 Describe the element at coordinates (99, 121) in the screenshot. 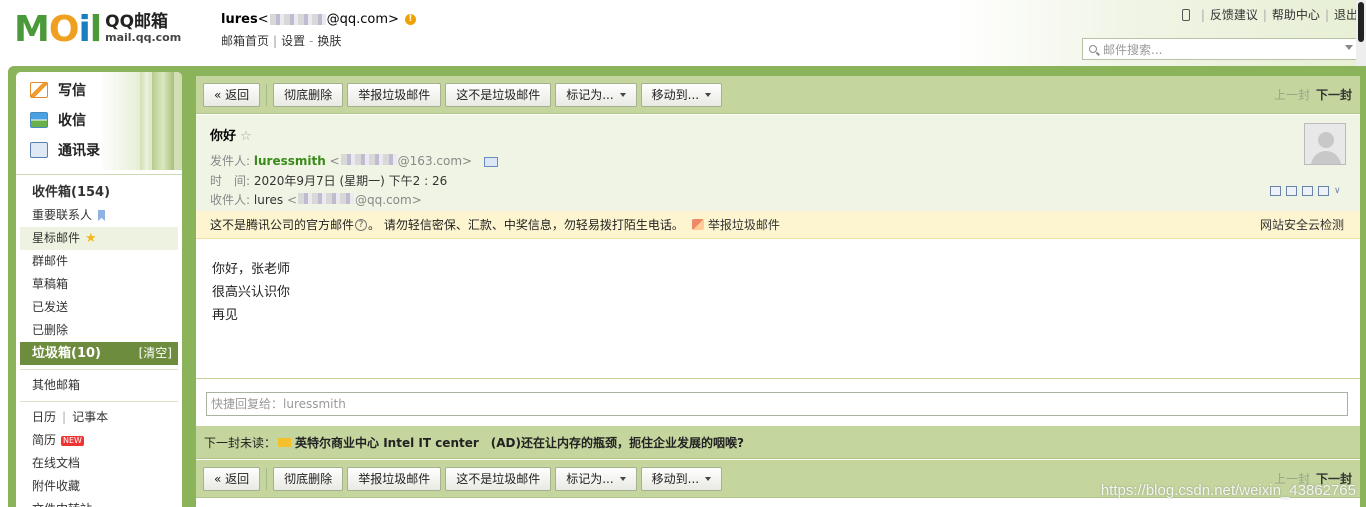

I see `quick-actions: 写信 收信 通讯录` at that location.